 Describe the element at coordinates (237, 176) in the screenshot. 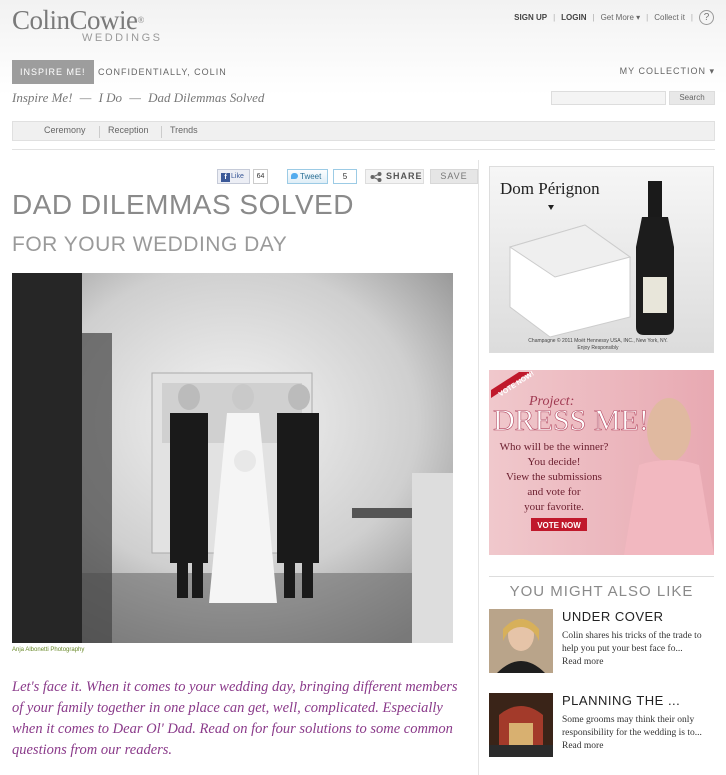

I see `facebook-like-label: Like` at that location.